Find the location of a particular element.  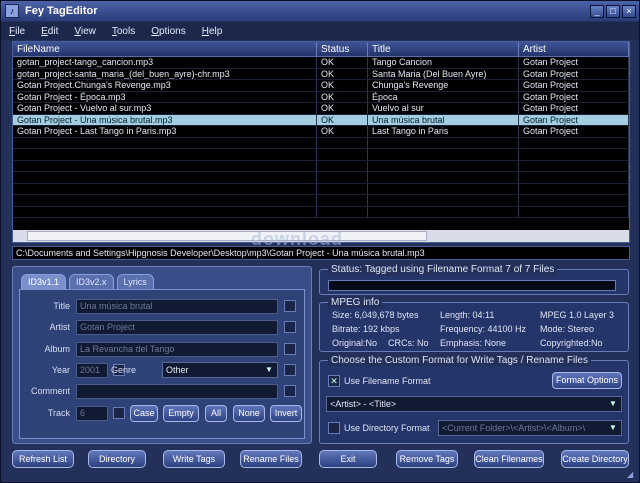

empty-button: Empty is located at coordinates (181, 413).